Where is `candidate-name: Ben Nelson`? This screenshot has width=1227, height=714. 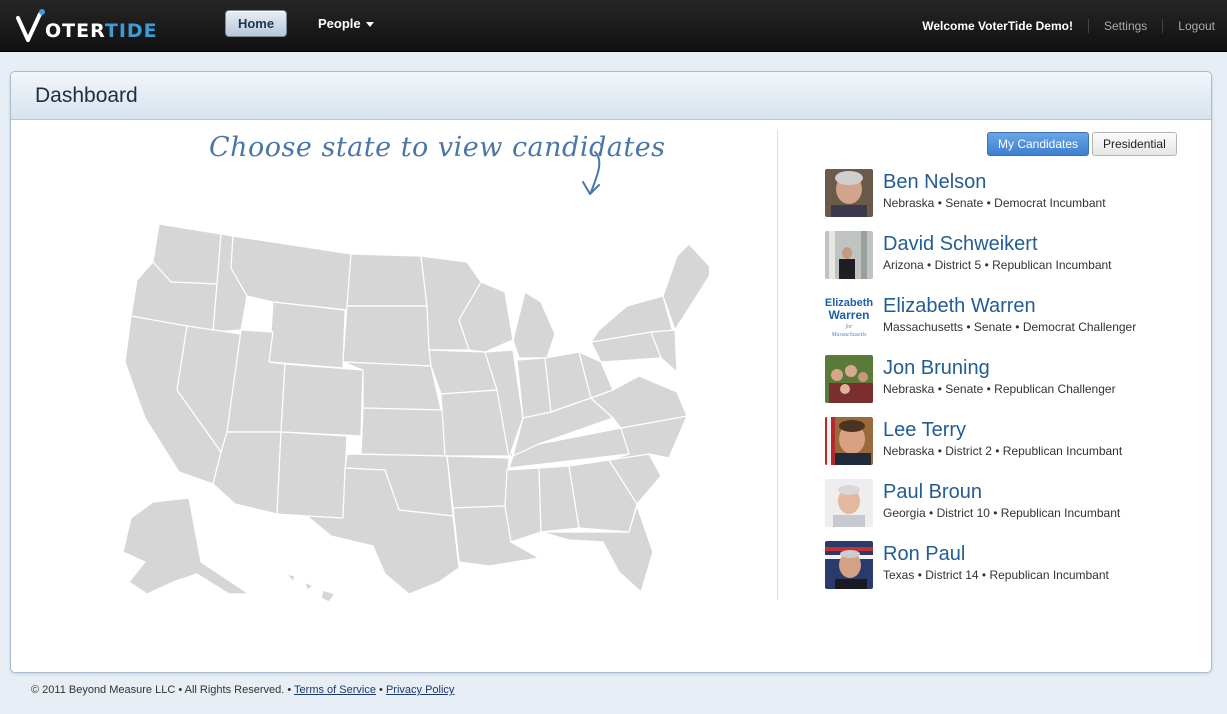 candidate-name: Ben Nelson is located at coordinates (994, 182).